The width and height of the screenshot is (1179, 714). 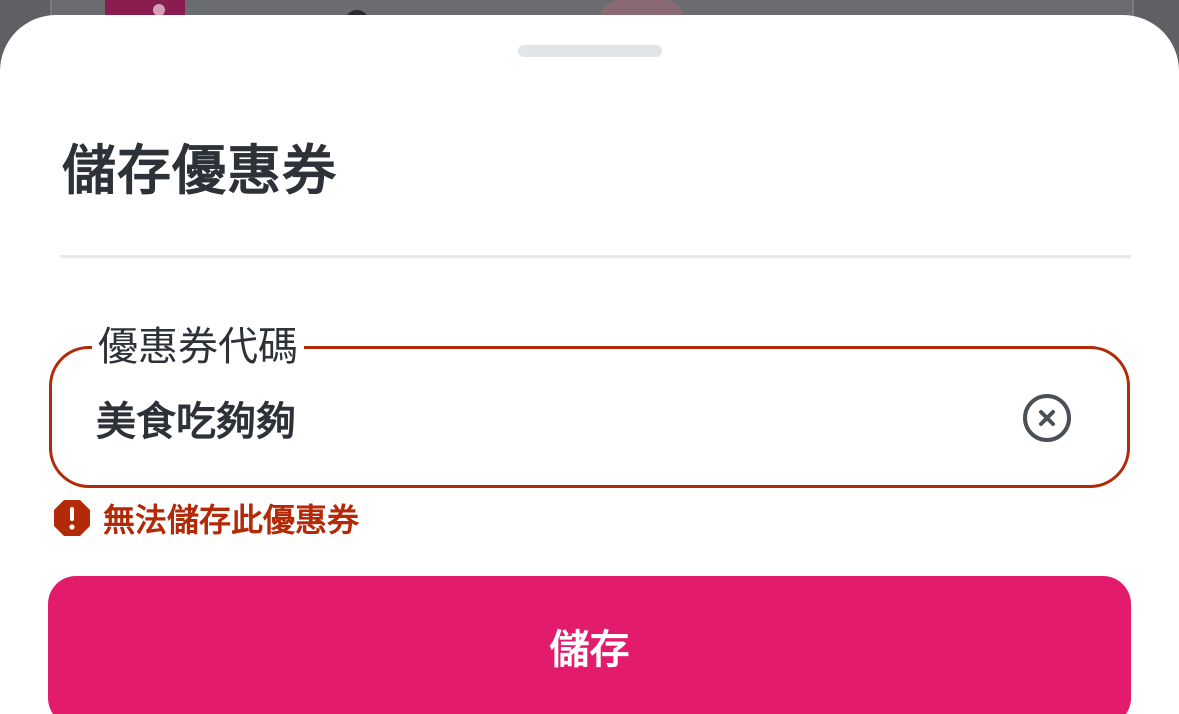 What do you see at coordinates (536, 418) in the screenshot?
I see `coupon-code-input` at bounding box center [536, 418].